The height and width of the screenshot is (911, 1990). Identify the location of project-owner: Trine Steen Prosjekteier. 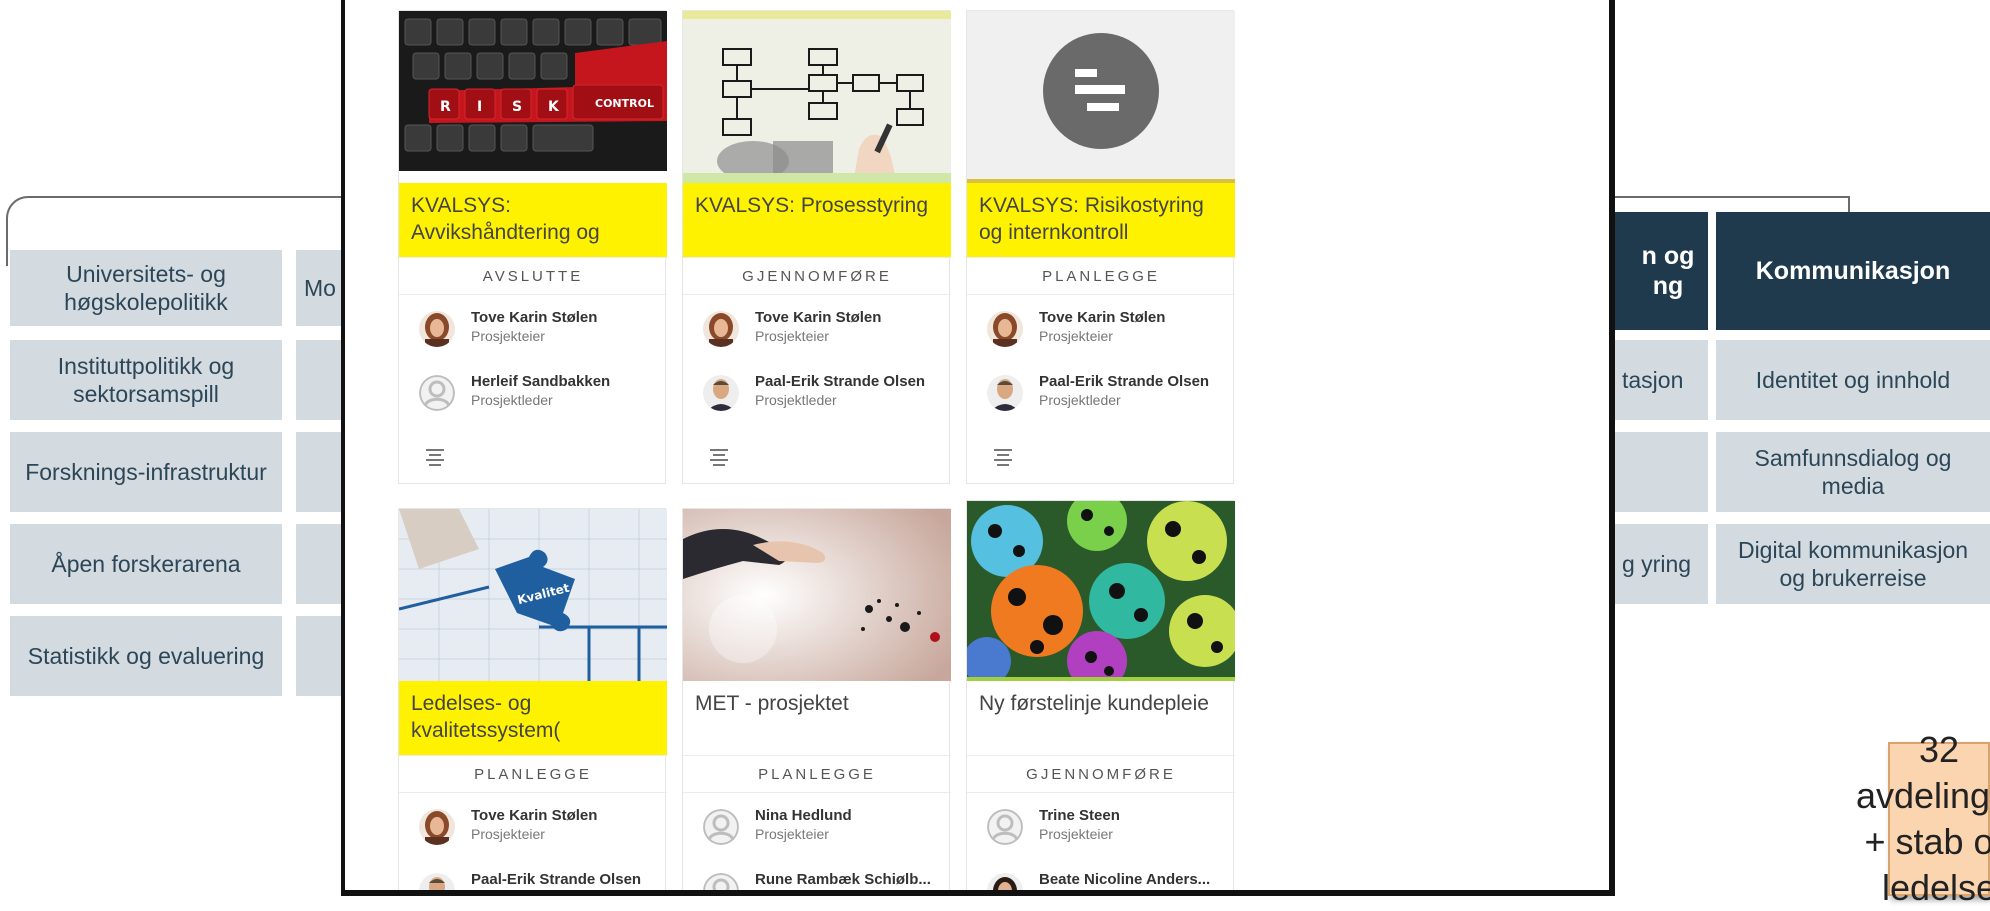
(1107, 829).